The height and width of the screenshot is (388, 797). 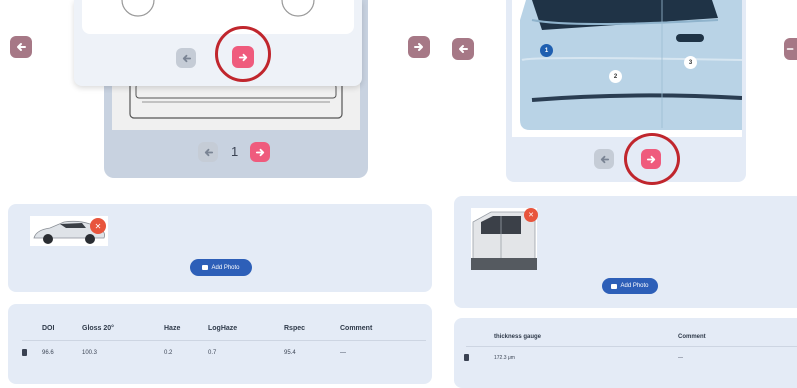 I want to click on inner-prev-button, so click(x=208, y=152).